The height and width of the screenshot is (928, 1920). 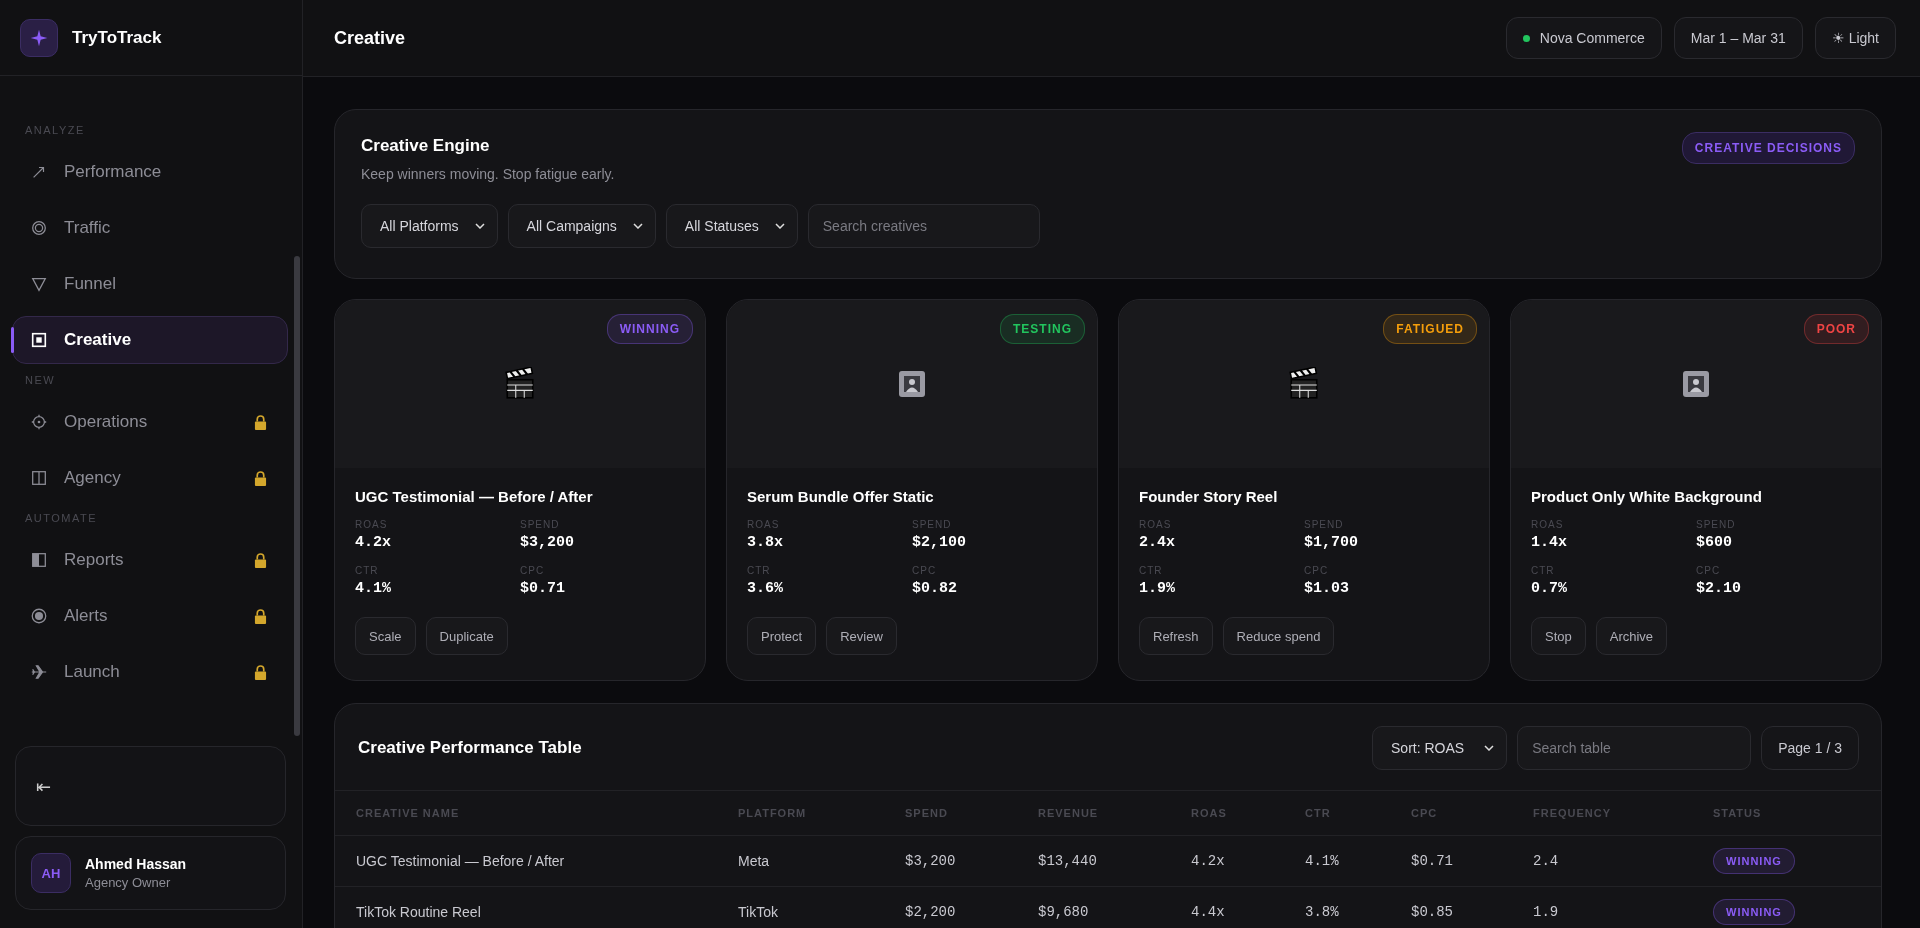 What do you see at coordinates (150, 873) in the screenshot?
I see `user-card: AH Ahmed Hassan Agency Owner` at bounding box center [150, 873].